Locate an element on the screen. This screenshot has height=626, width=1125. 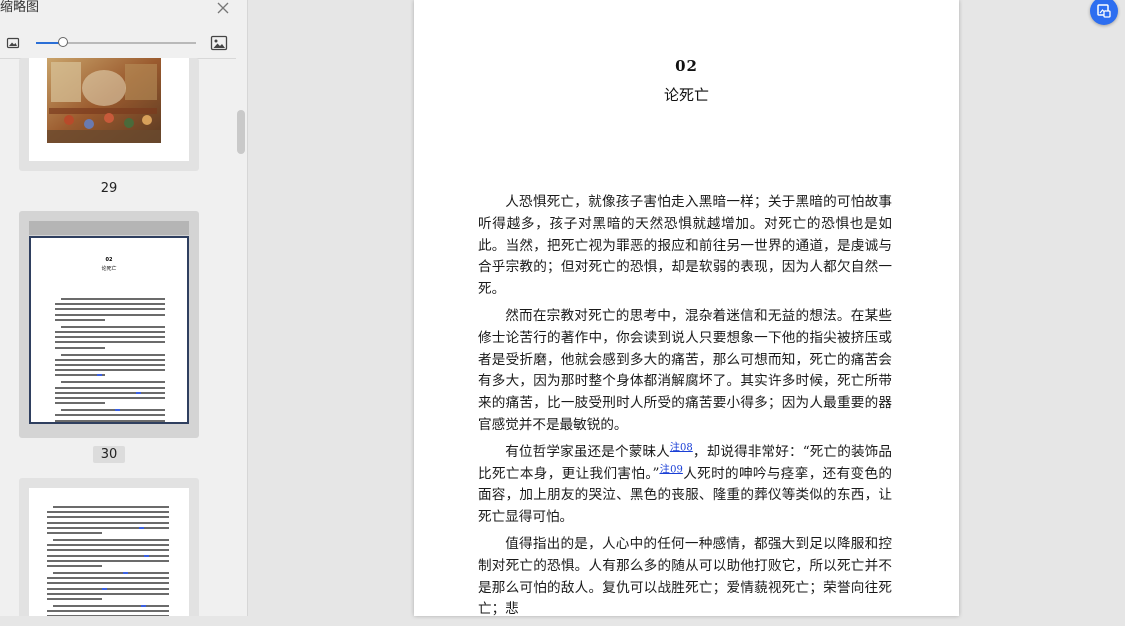
thumbnail-page-number-selected: 30 is located at coordinates (109, 454).